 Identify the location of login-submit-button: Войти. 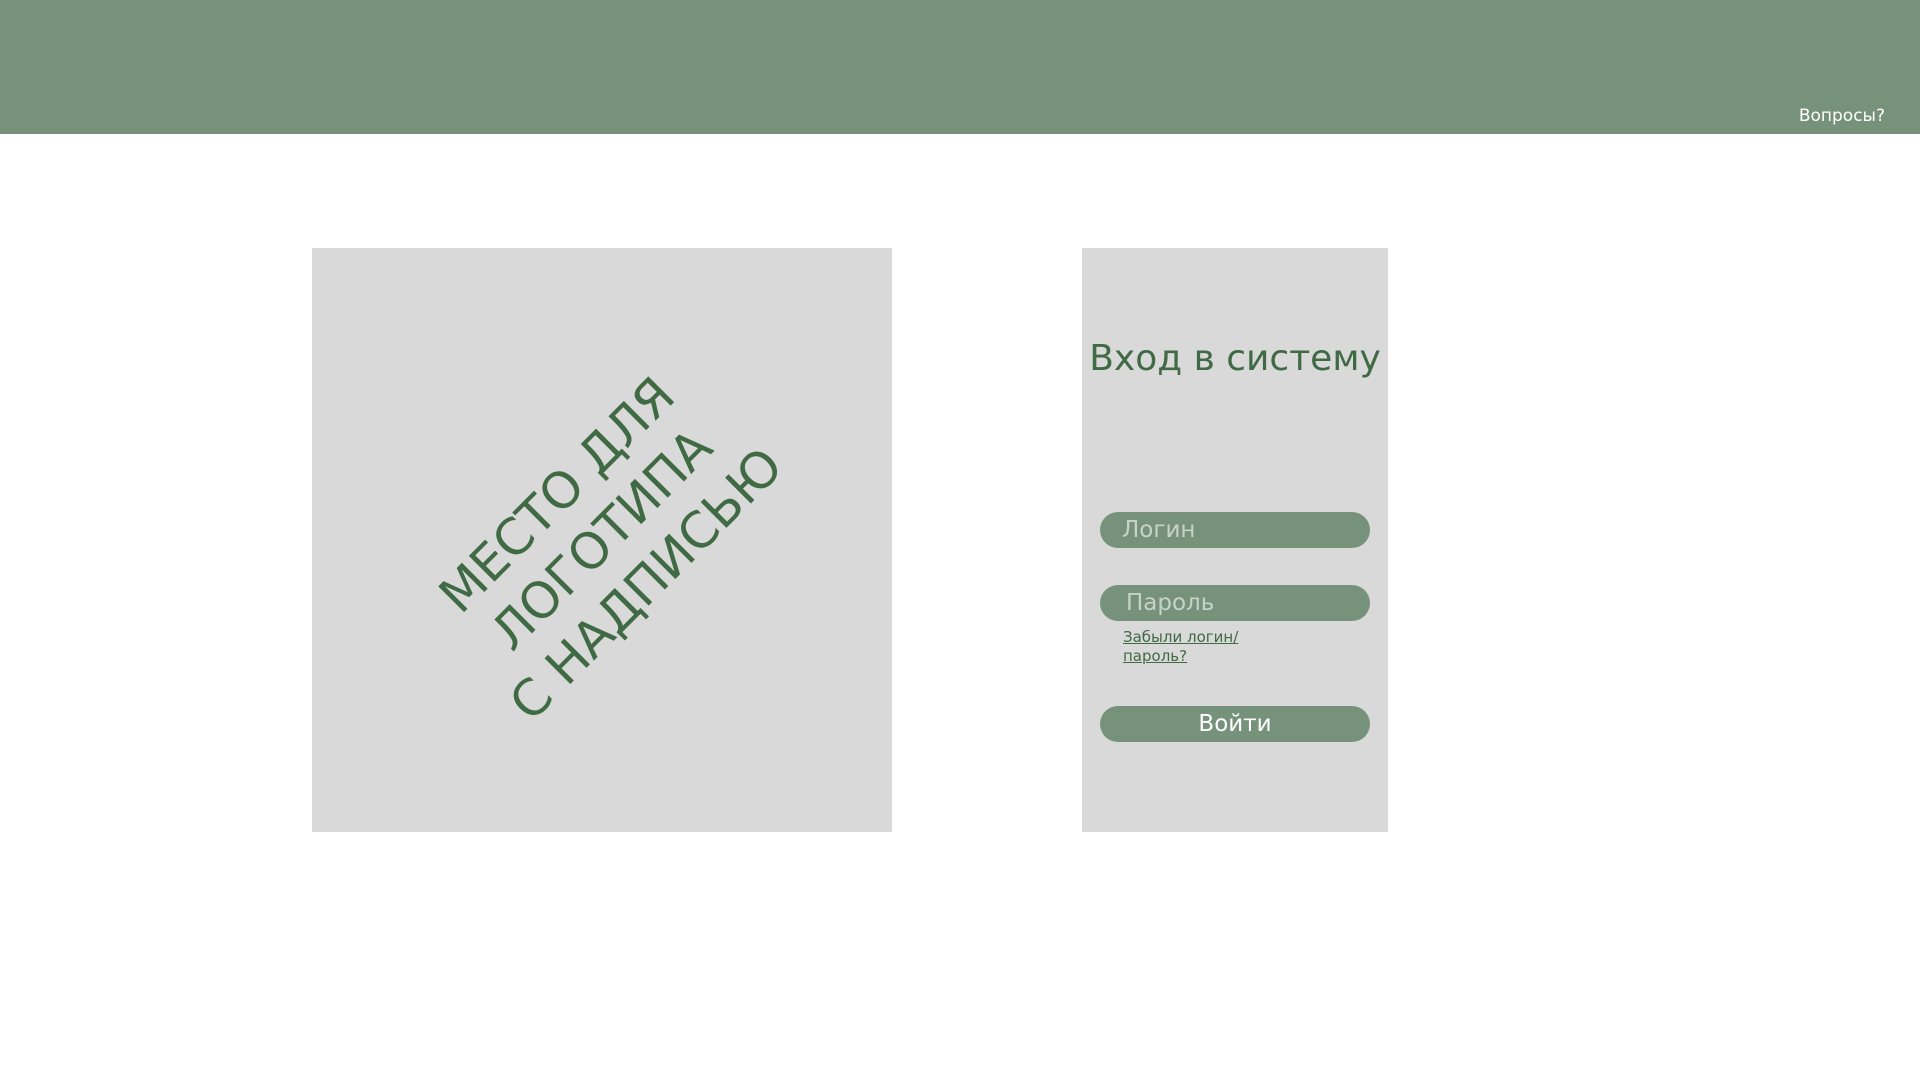
(1235, 724).